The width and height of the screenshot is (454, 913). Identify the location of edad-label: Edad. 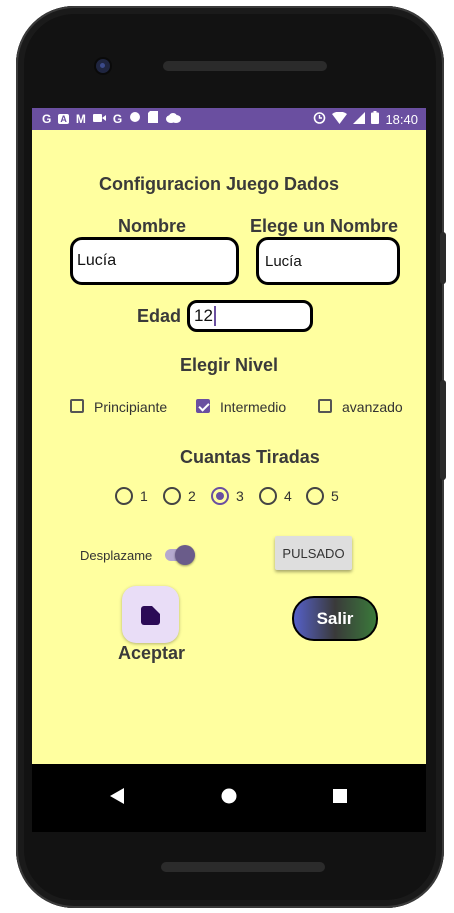
(159, 316).